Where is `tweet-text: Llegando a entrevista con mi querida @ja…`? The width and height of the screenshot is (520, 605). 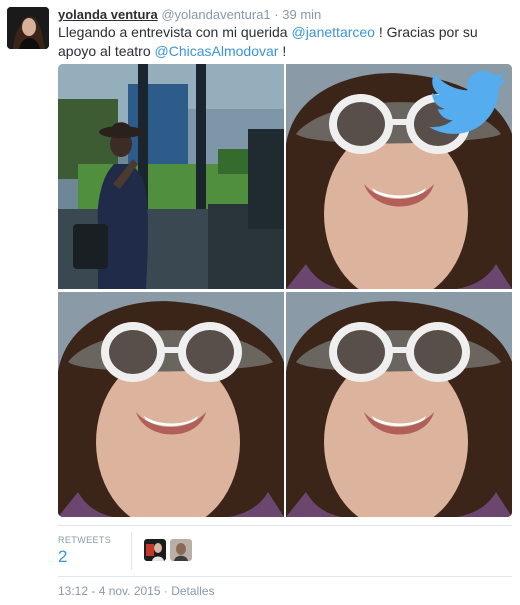
tweet-text: Llegando a entrevista con mi querida @ja… is located at coordinates (284, 42).